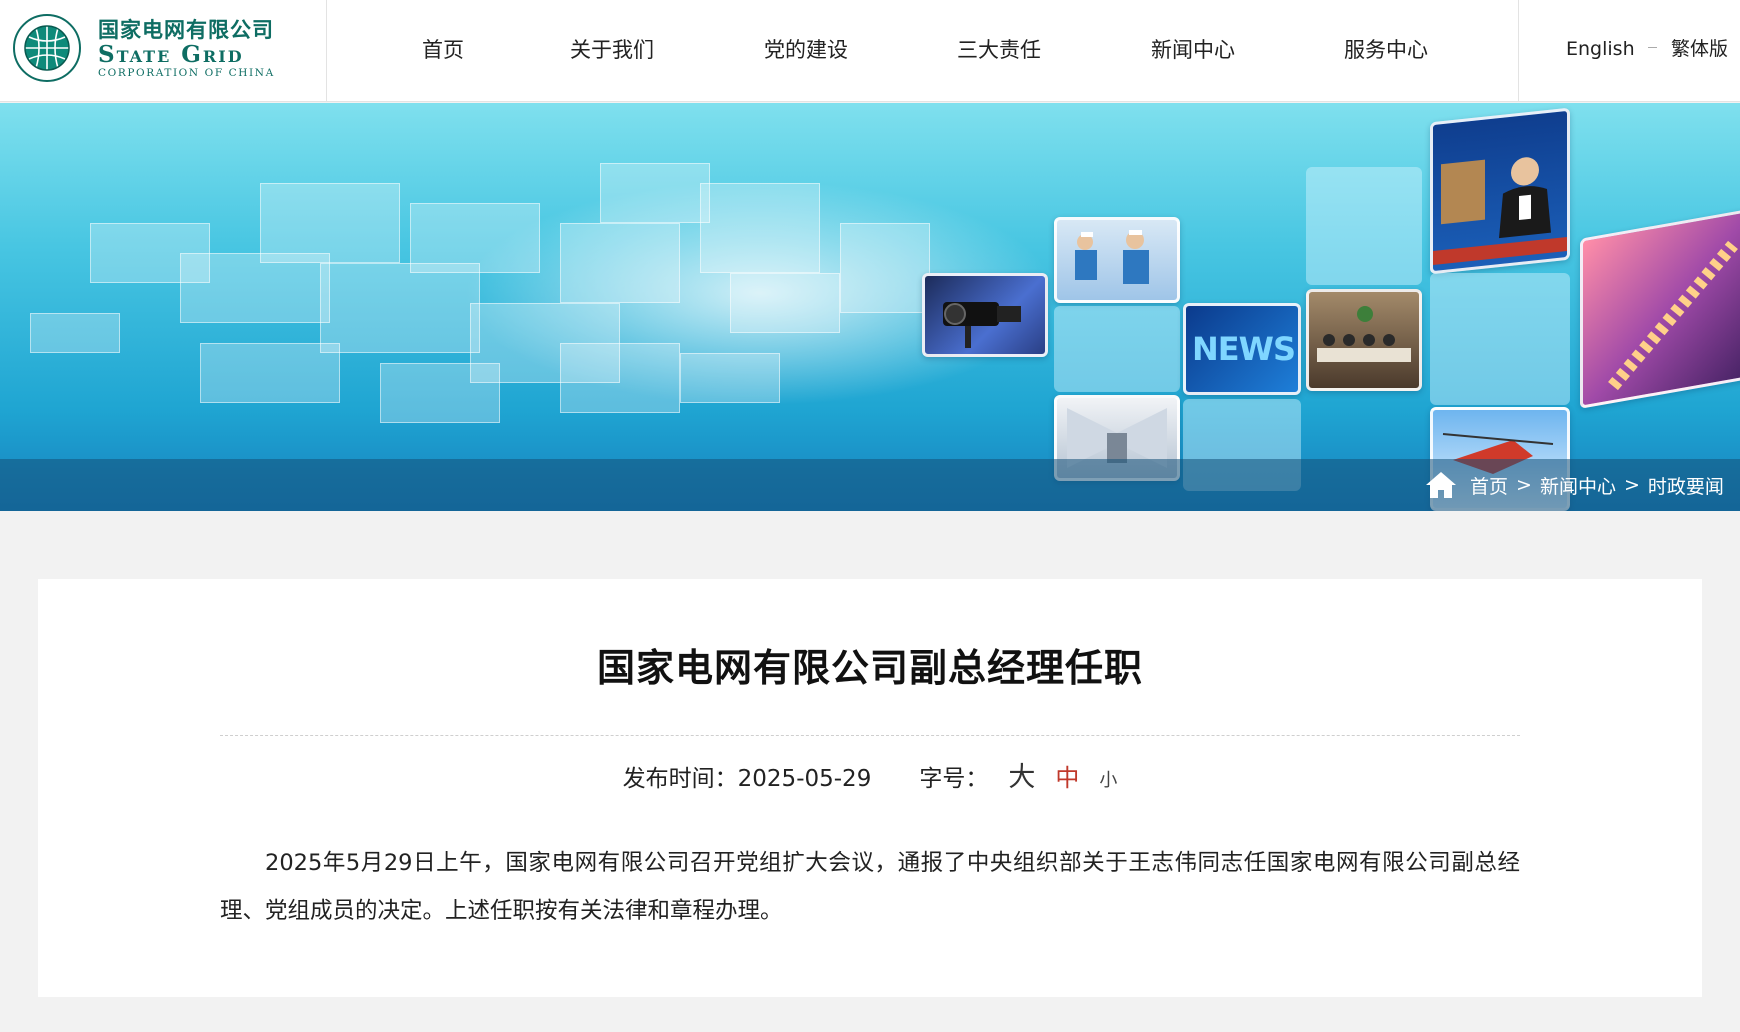 The image size is (1740, 1032). What do you see at coordinates (870, 735) in the screenshot?
I see `title-divider` at bounding box center [870, 735].